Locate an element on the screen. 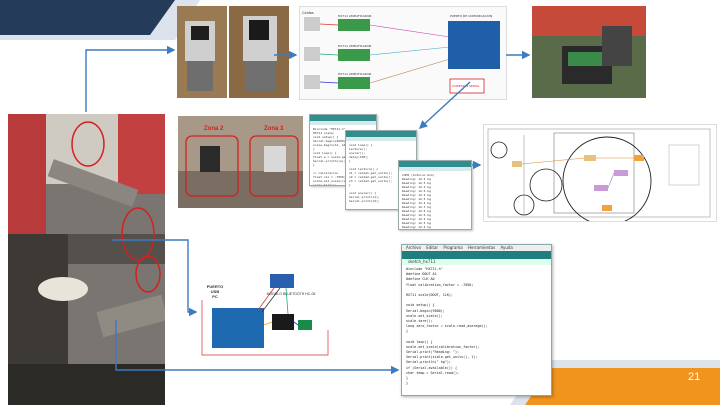 The width and height of the screenshot is (720, 405). sensor-photo-left is located at coordinates (202, 52).